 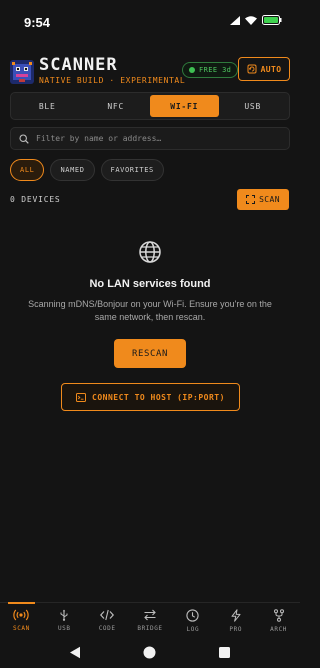 I want to click on app-logo, so click(x=22, y=72).